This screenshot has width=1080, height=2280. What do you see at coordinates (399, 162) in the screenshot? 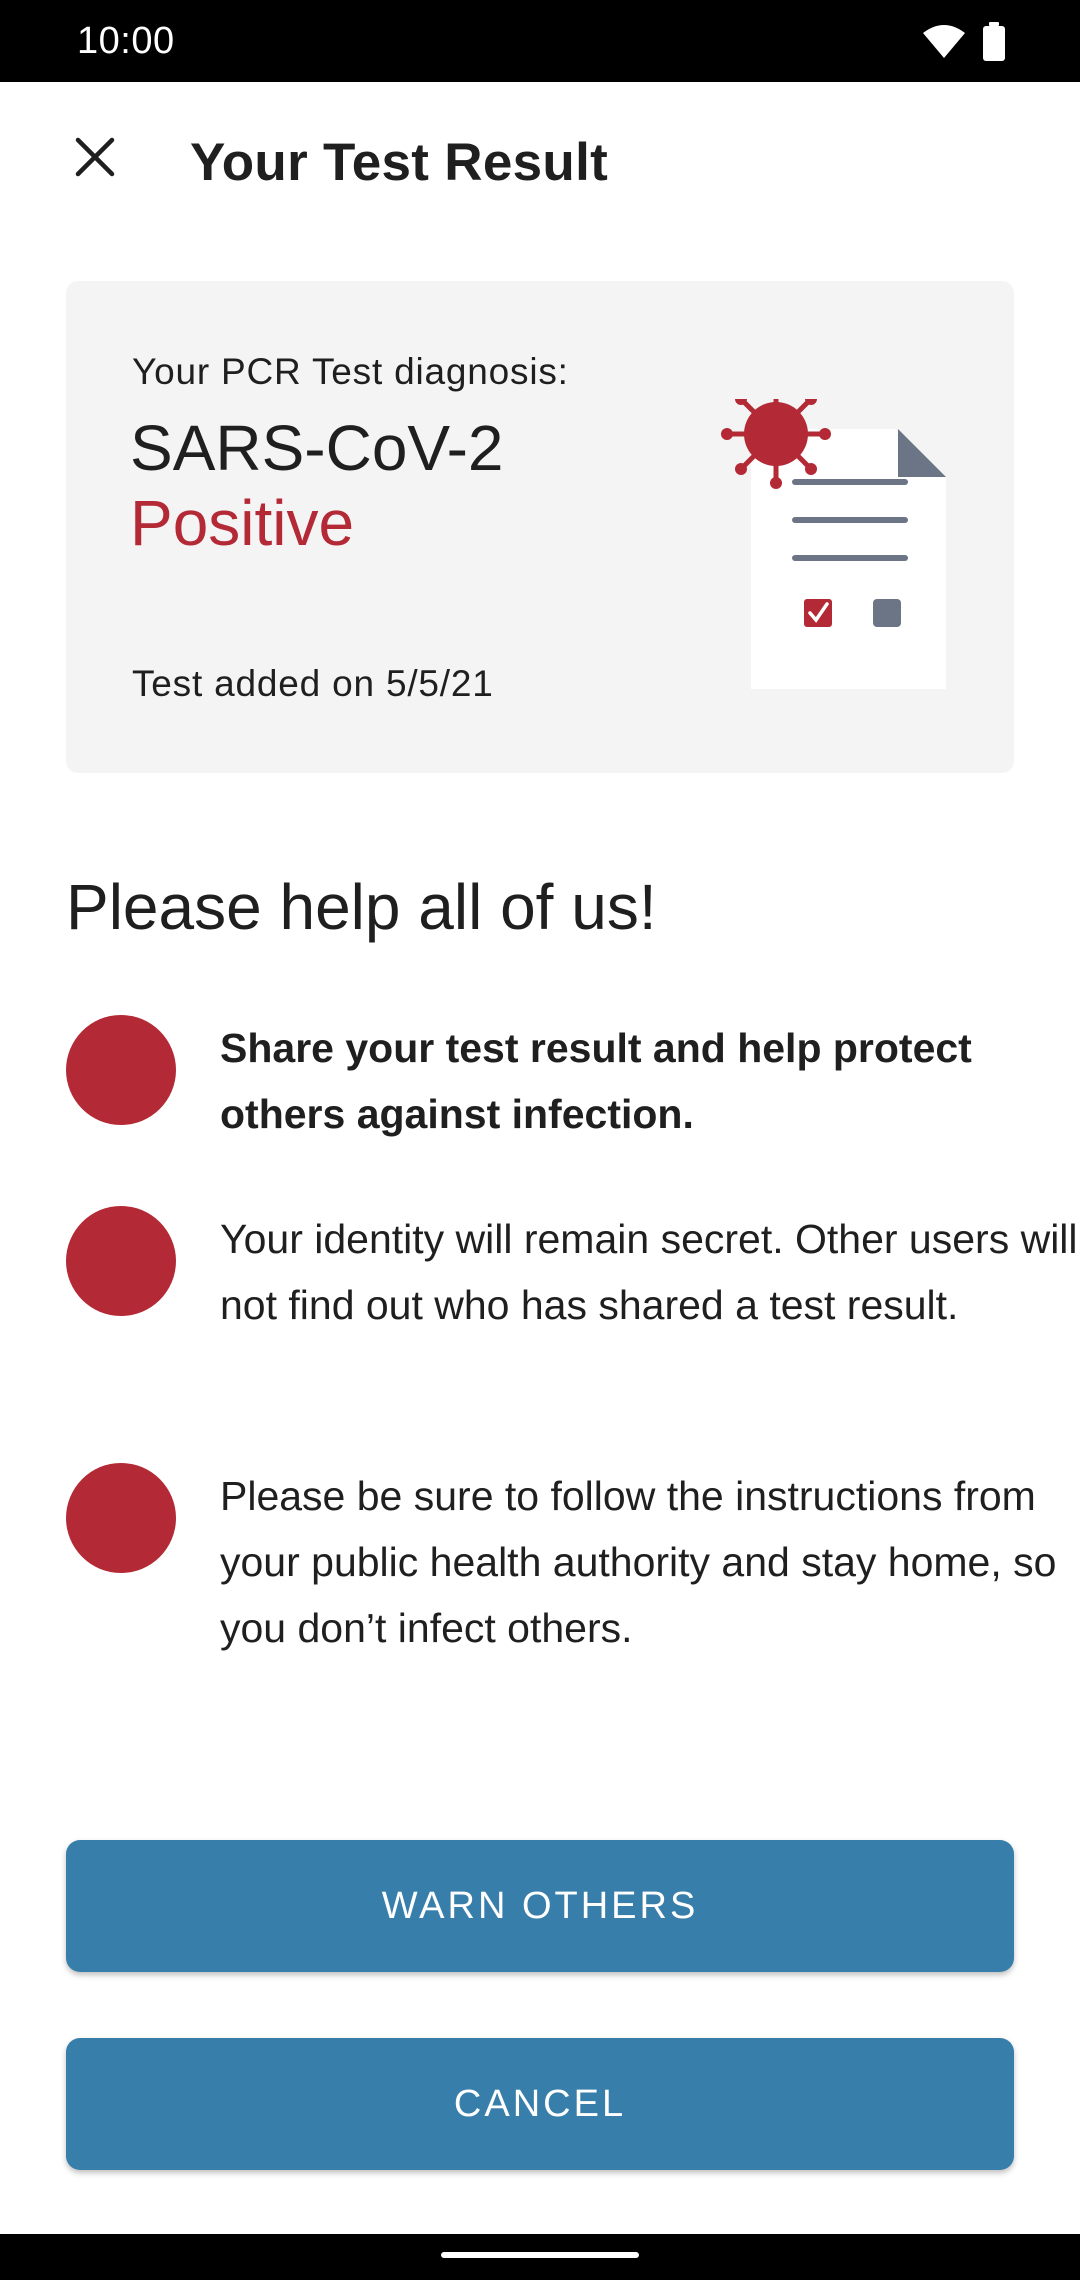
I see `page-title: Your Test Result` at bounding box center [399, 162].